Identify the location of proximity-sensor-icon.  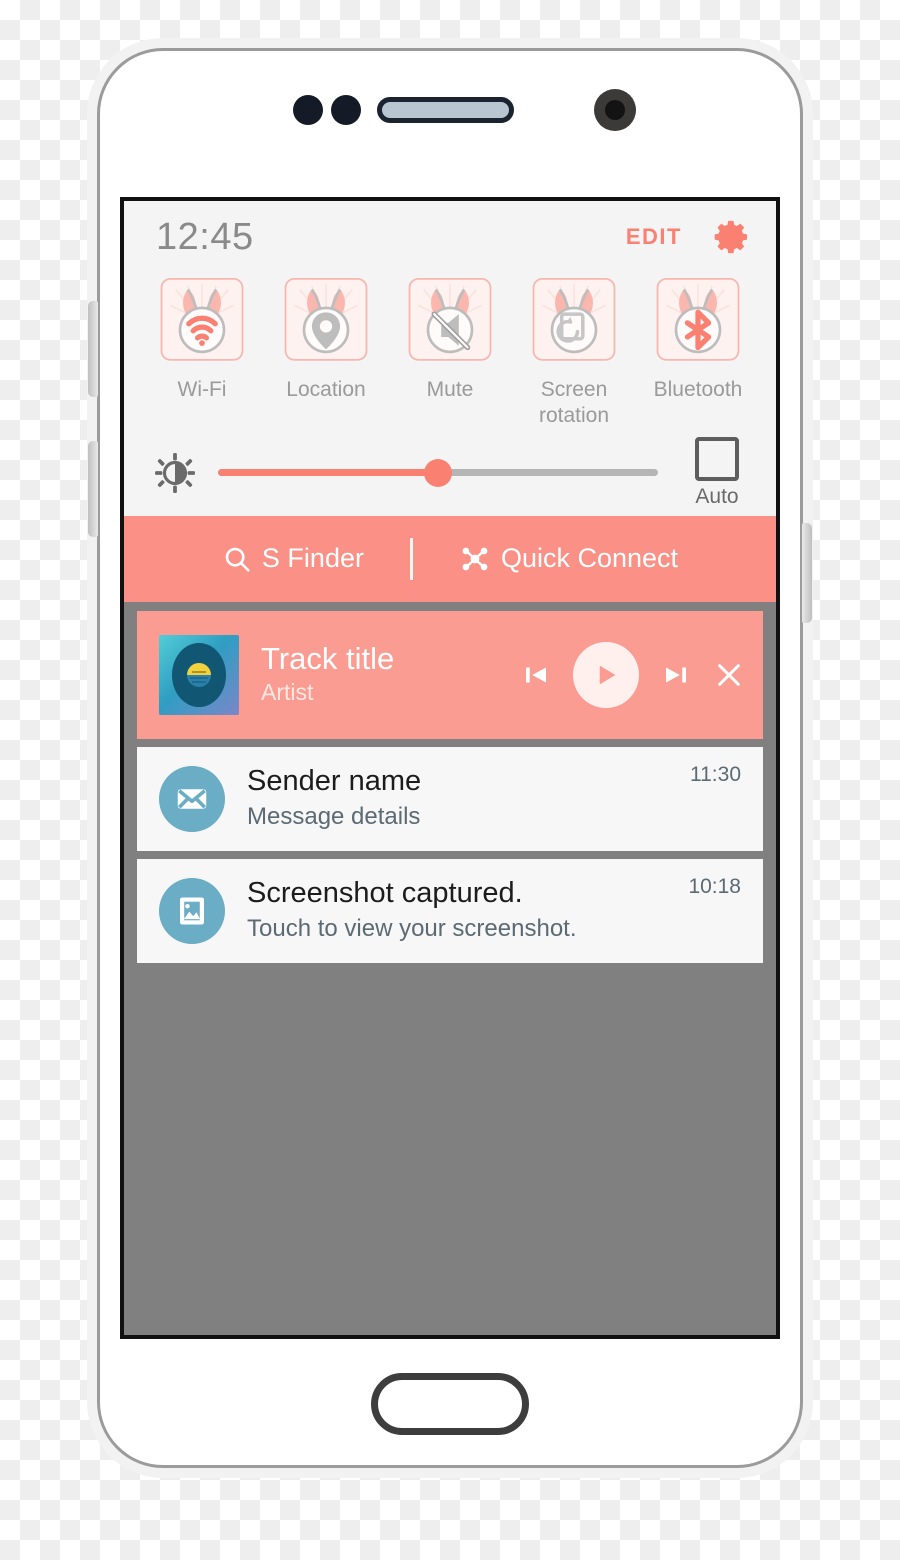
(308, 110).